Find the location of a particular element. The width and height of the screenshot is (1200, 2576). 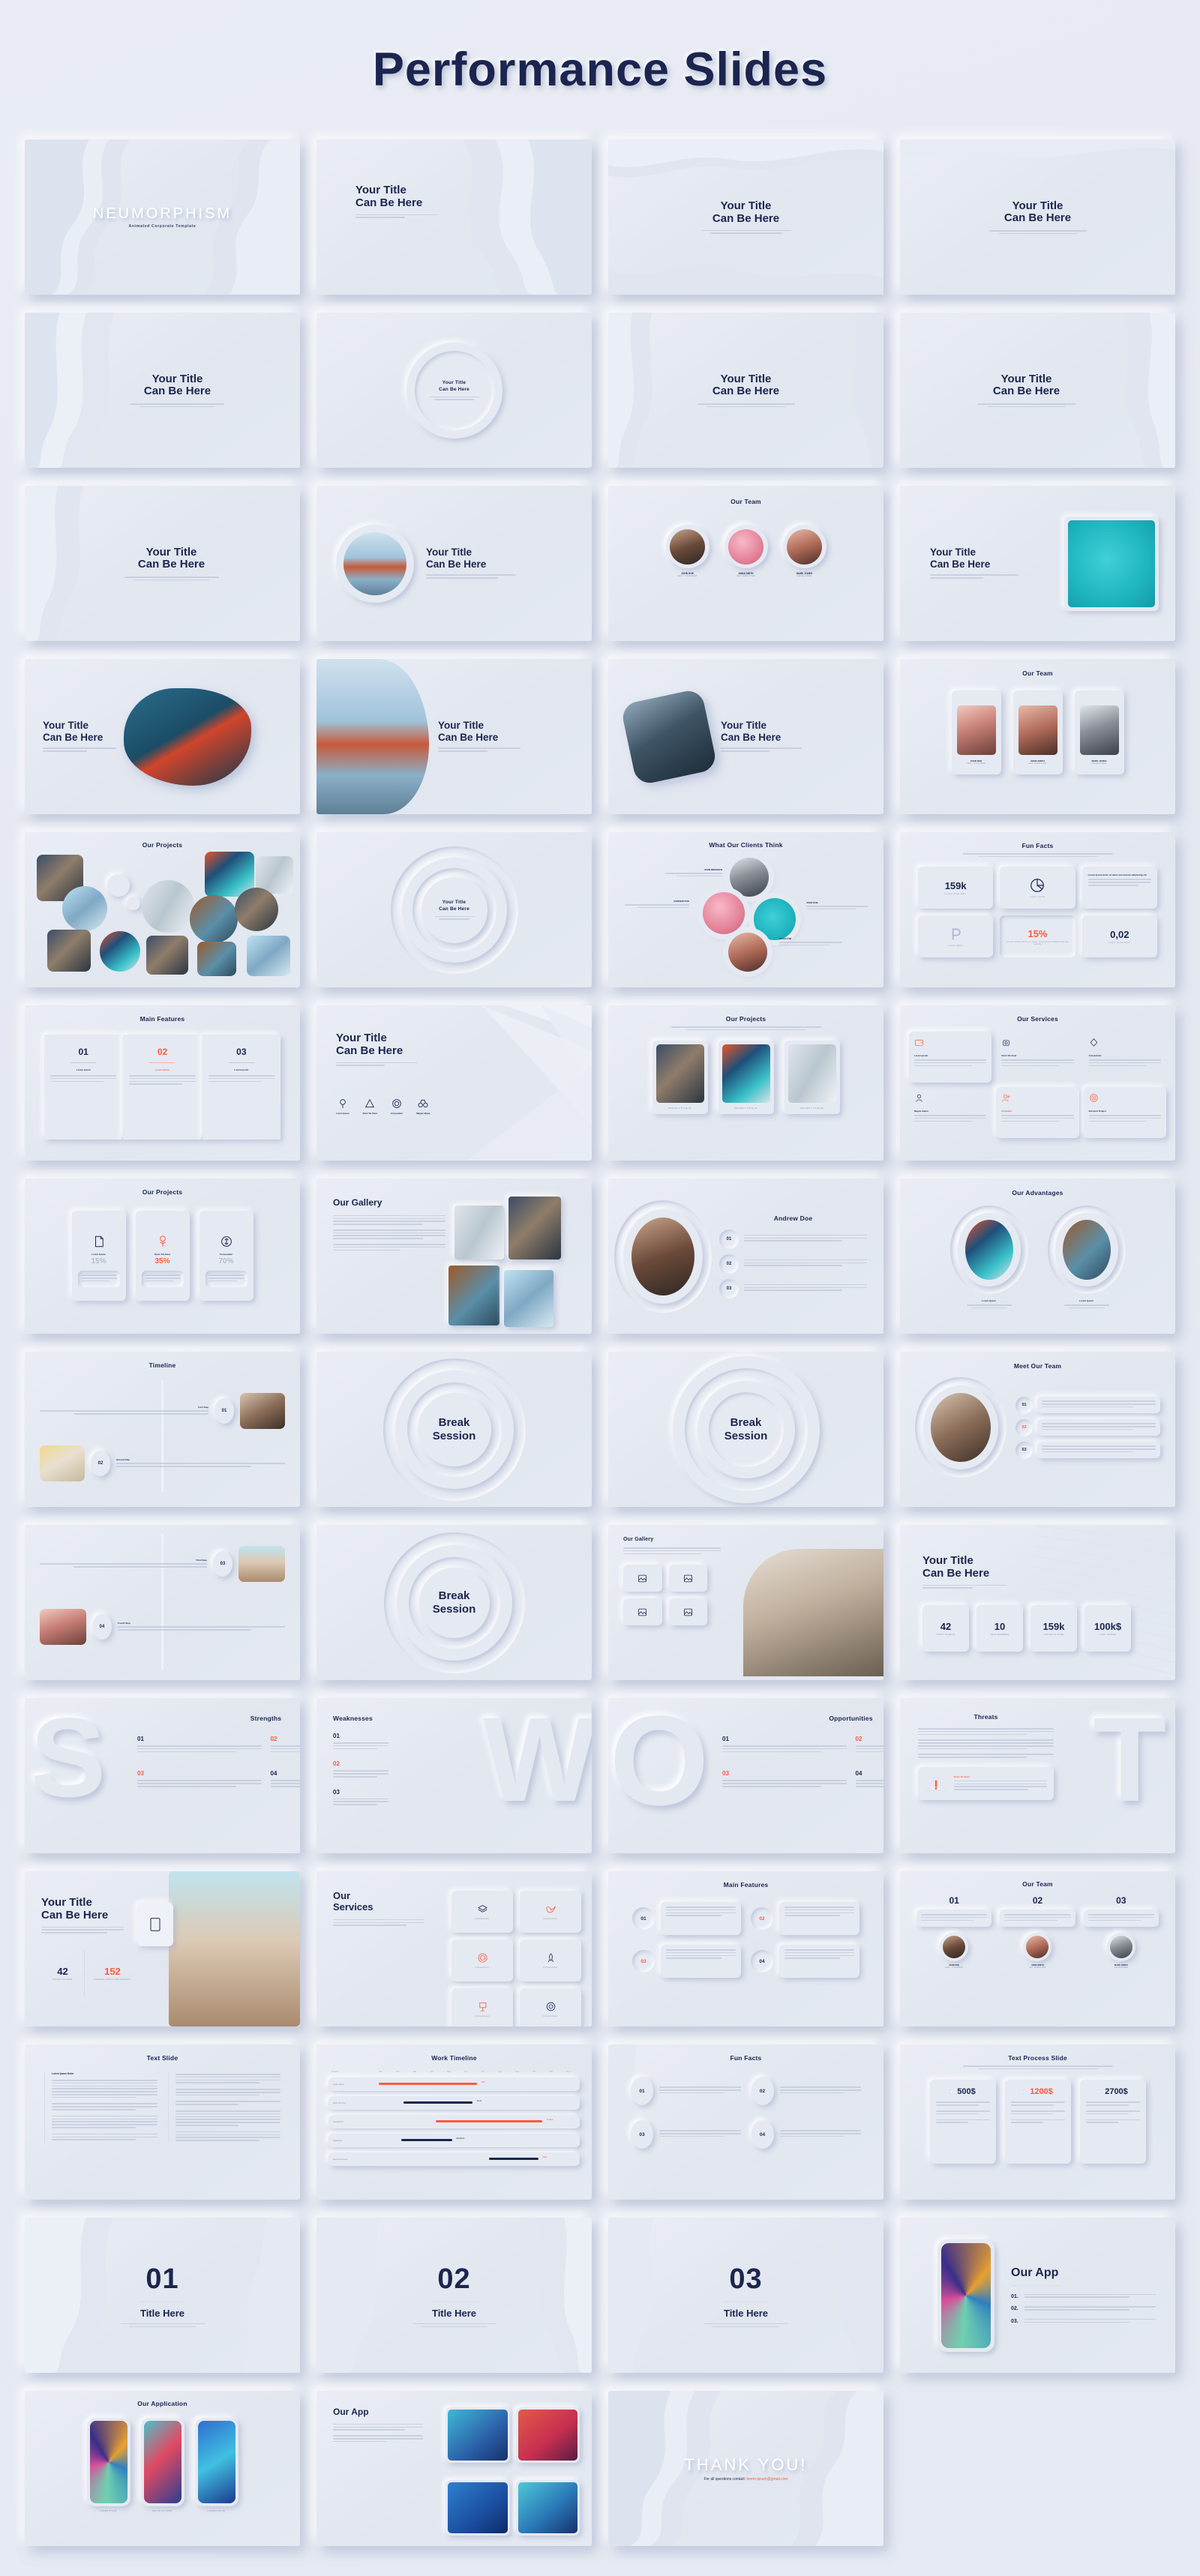

slide-title-boat: Your Title Can Be Here is located at coordinates (162, 736).